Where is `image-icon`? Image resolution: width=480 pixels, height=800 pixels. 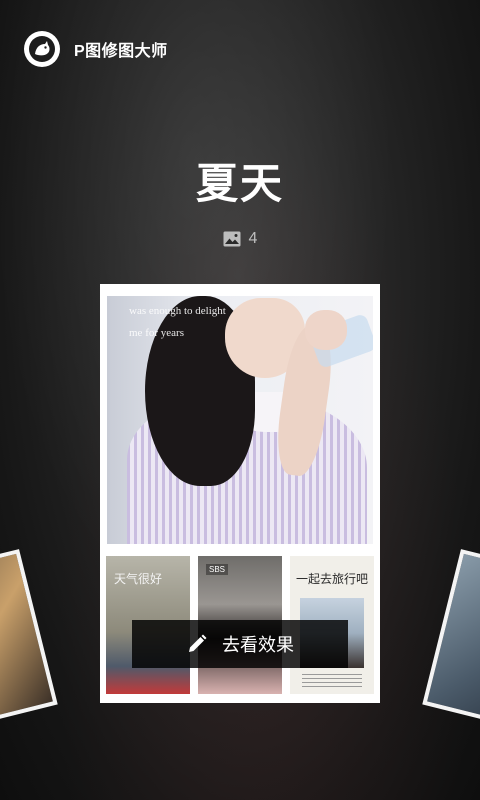
image-icon is located at coordinates (232, 239).